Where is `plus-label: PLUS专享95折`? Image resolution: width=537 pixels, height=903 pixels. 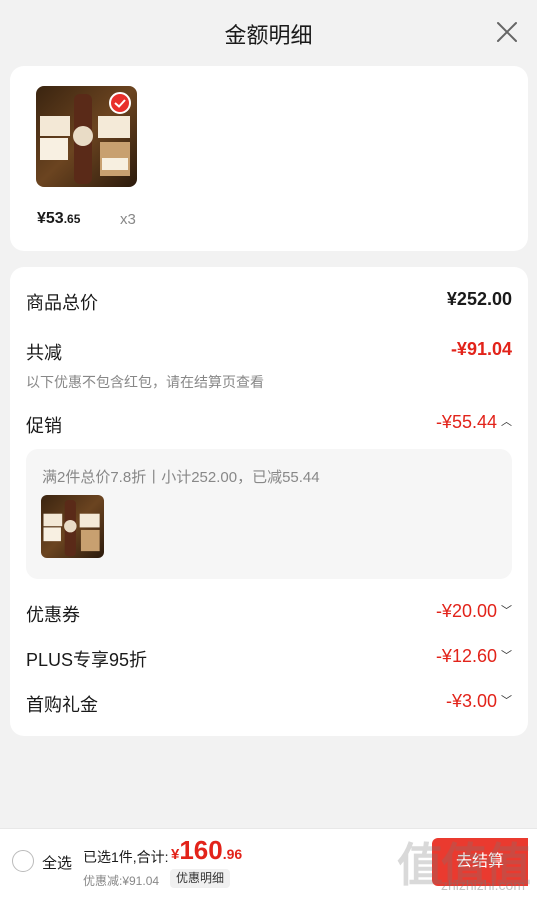 plus-label: PLUS专享95折 is located at coordinates (87, 660).